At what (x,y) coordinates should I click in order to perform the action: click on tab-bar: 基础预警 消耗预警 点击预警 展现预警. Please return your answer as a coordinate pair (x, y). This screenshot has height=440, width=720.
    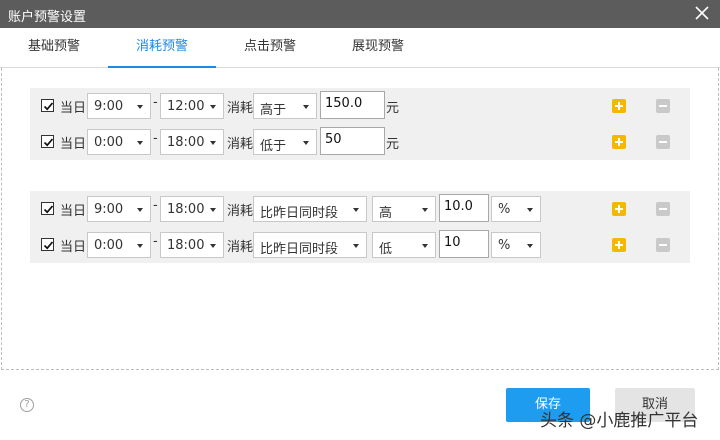
    Looking at the image, I should click on (360, 48).